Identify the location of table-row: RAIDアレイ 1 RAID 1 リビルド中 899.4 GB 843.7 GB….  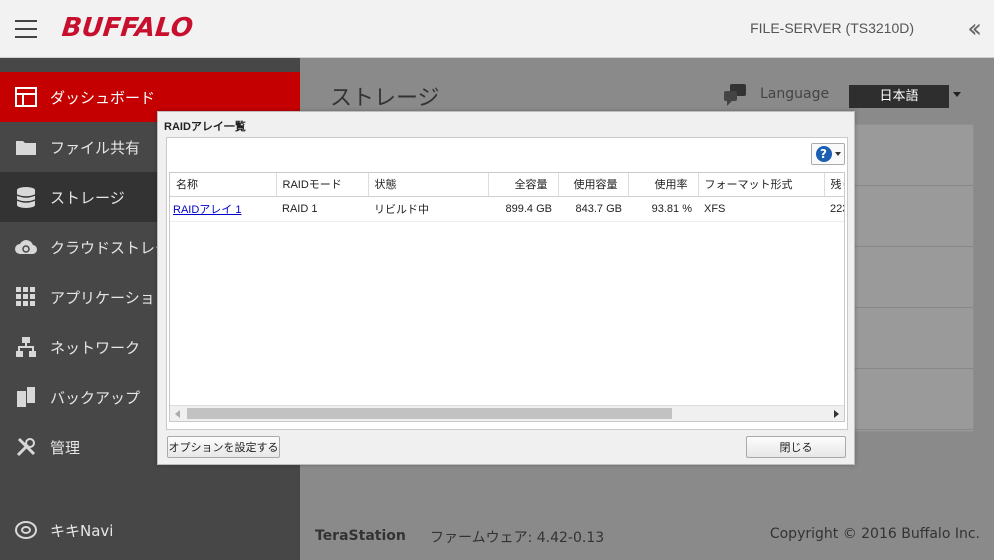
(507, 209).